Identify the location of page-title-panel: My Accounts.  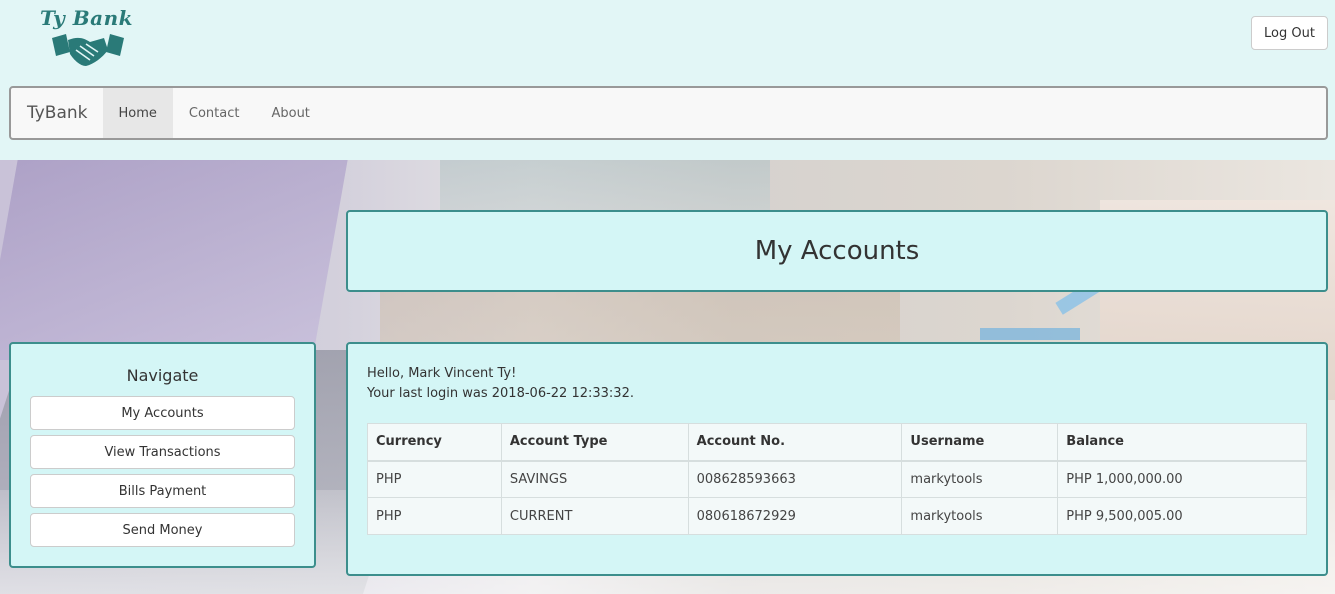
(837, 251).